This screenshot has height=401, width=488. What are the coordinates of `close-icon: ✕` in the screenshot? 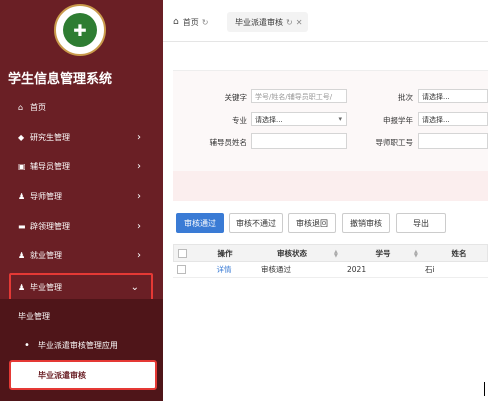 It's located at (299, 22).